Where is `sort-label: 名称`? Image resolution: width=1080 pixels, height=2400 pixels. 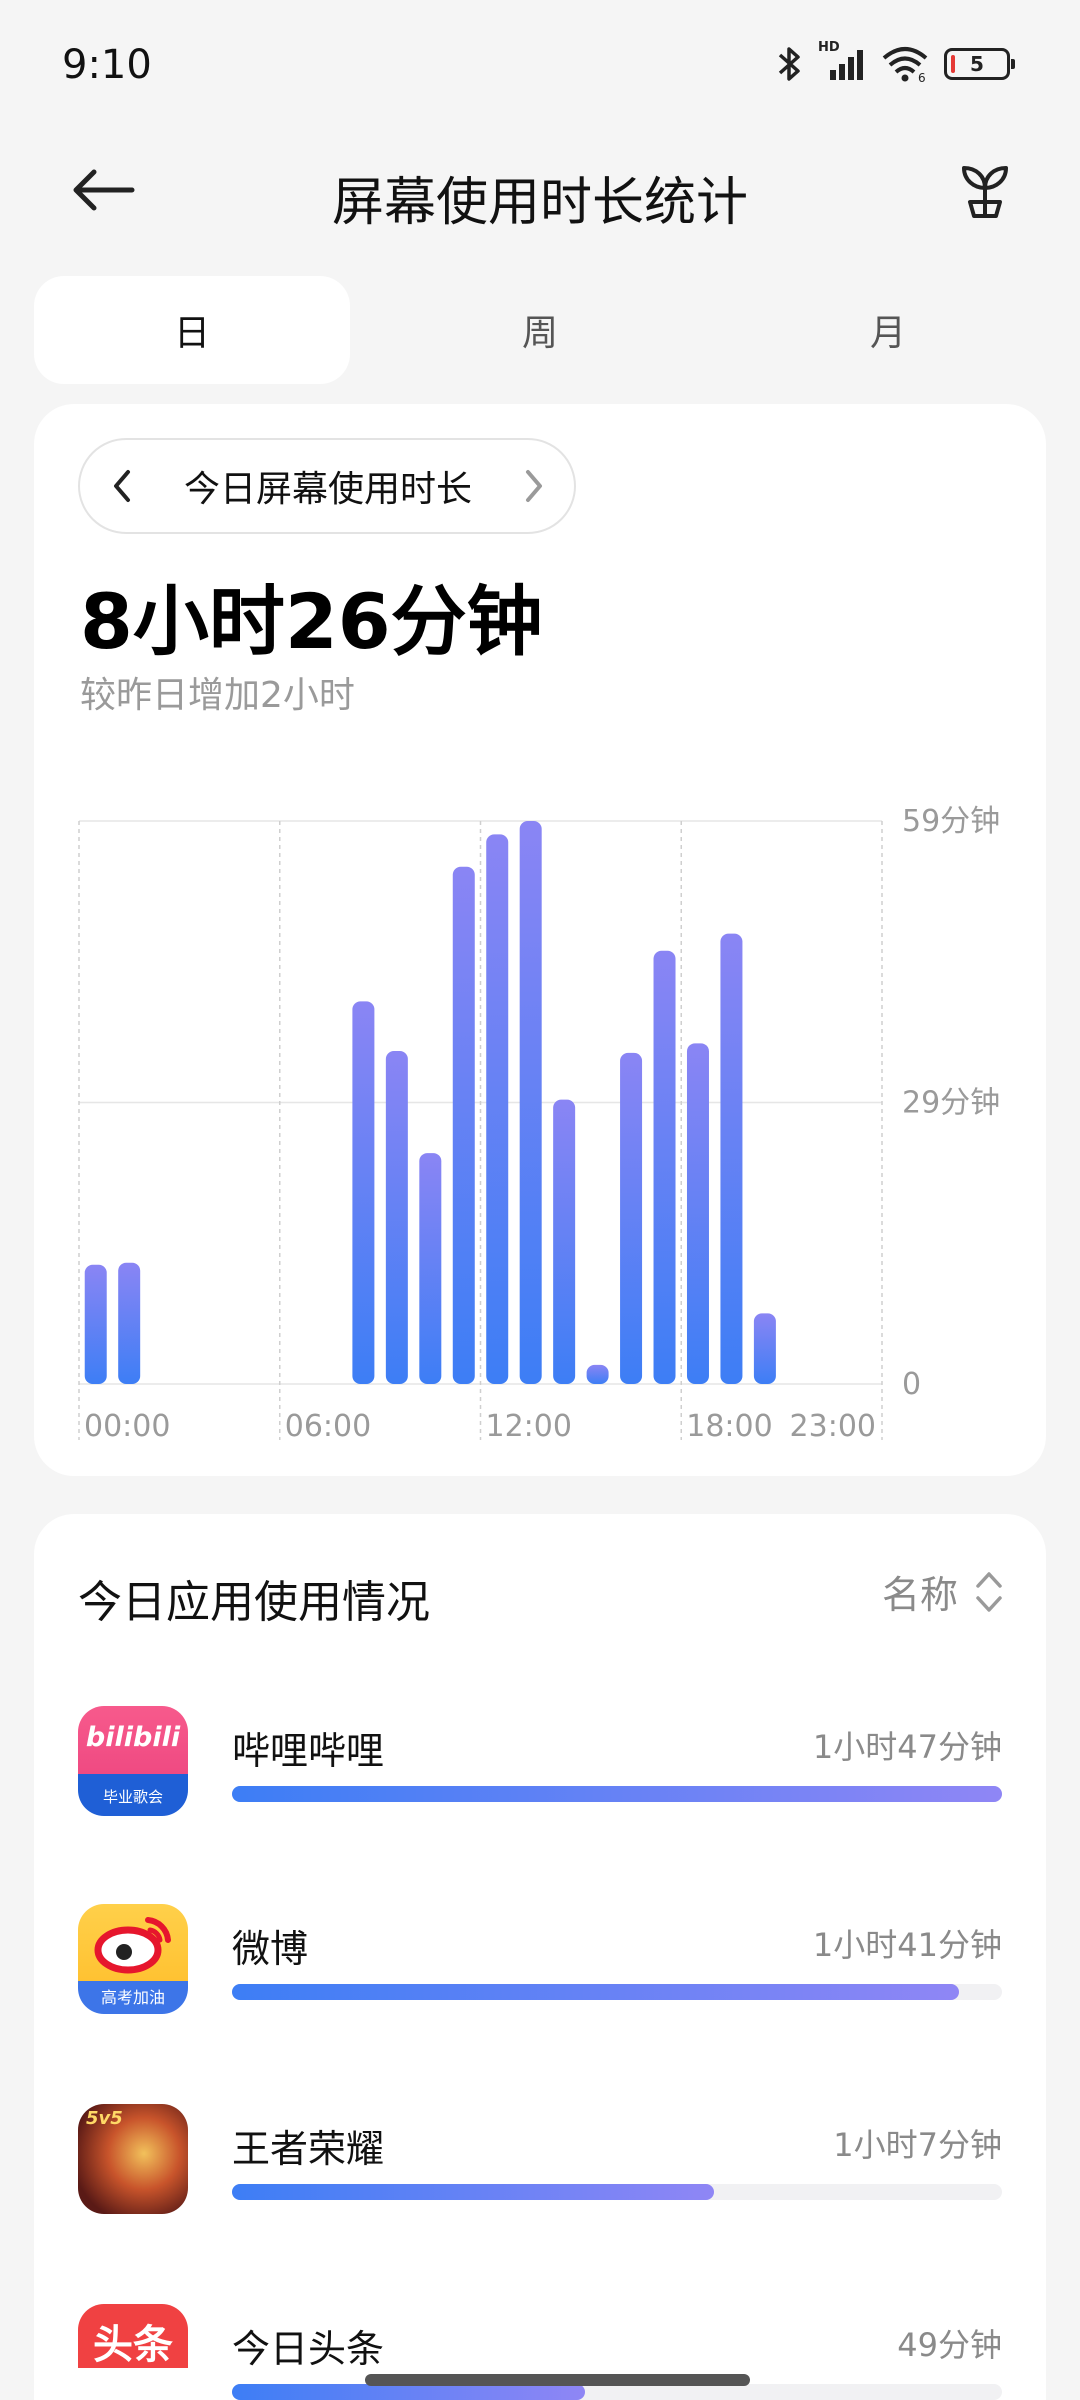 sort-label: 名称 is located at coordinates (919, 1595).